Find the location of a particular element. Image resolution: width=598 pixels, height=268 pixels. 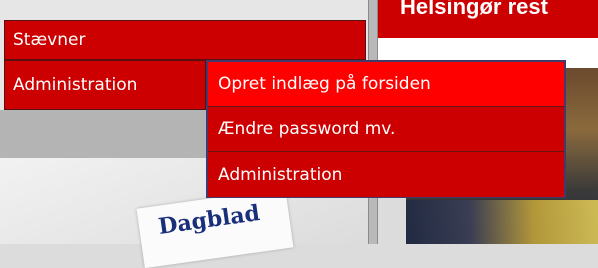

submenu-item-aendre-password: Ændre password mv. is located at coordinates (386, 129).